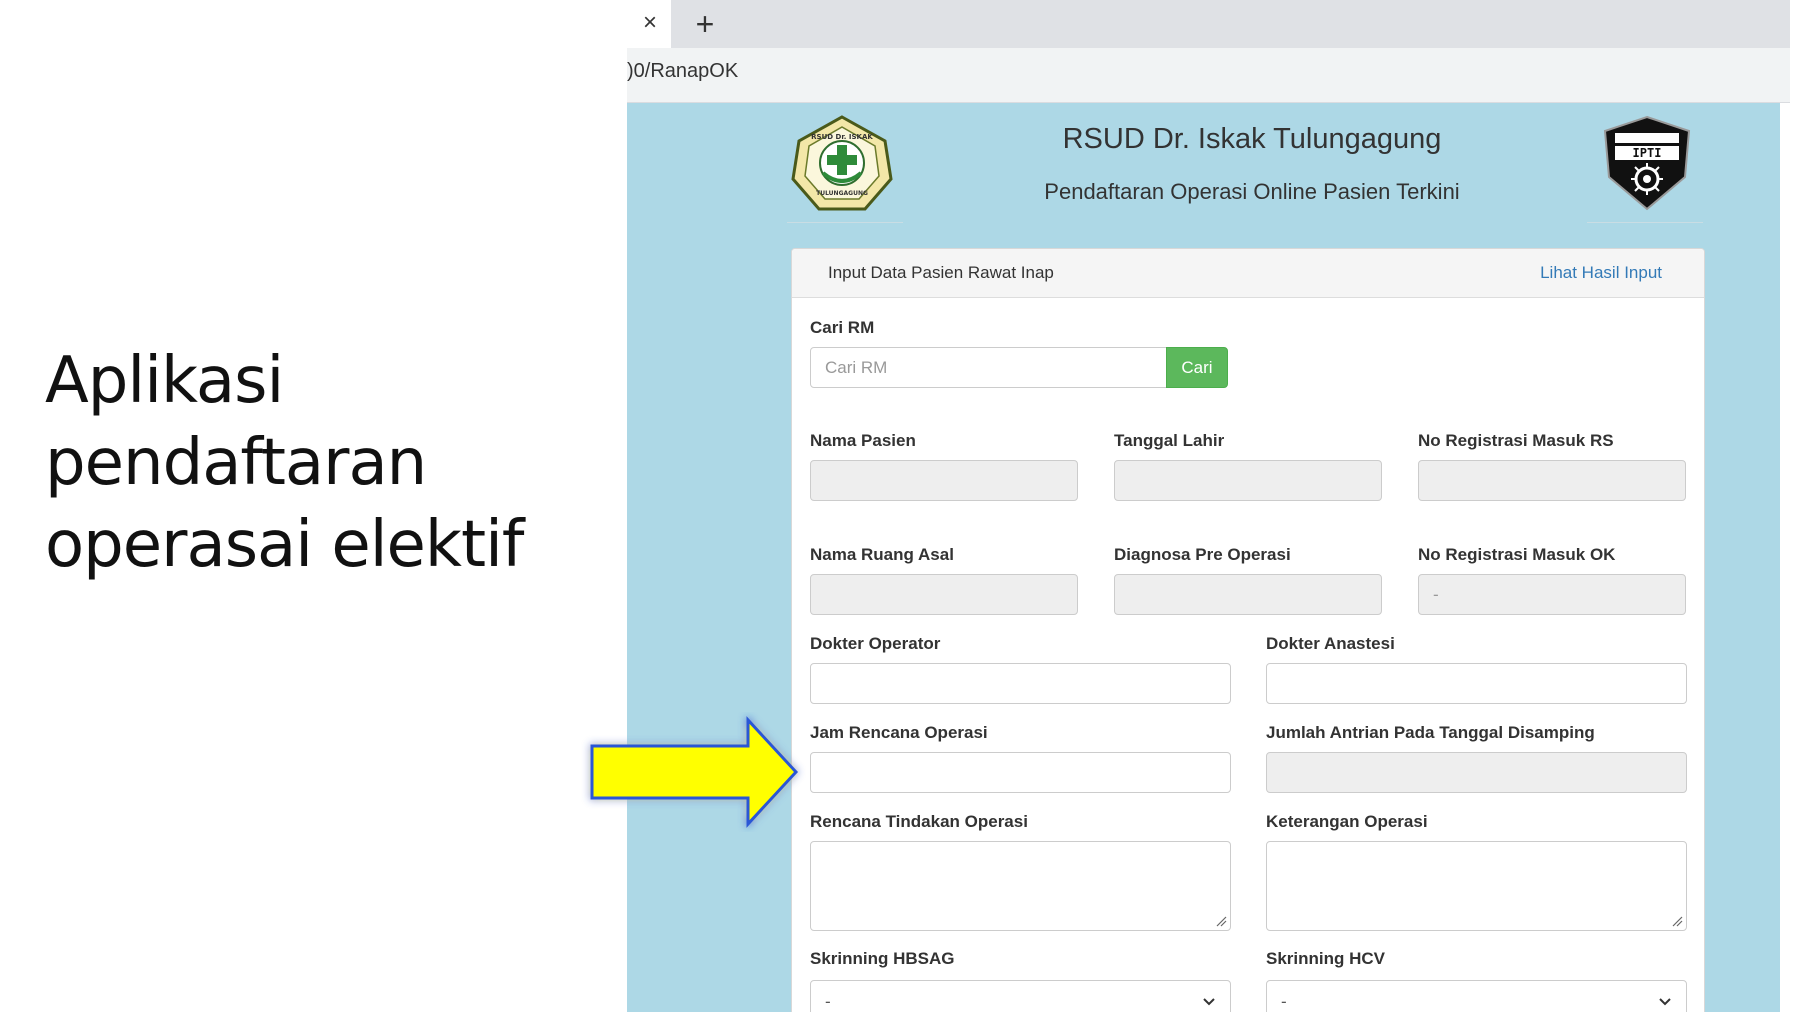  Describe the element at coordinates (842, 193) in the screenshot. I see `svg-text: TULUNGAGUNG` at that location.